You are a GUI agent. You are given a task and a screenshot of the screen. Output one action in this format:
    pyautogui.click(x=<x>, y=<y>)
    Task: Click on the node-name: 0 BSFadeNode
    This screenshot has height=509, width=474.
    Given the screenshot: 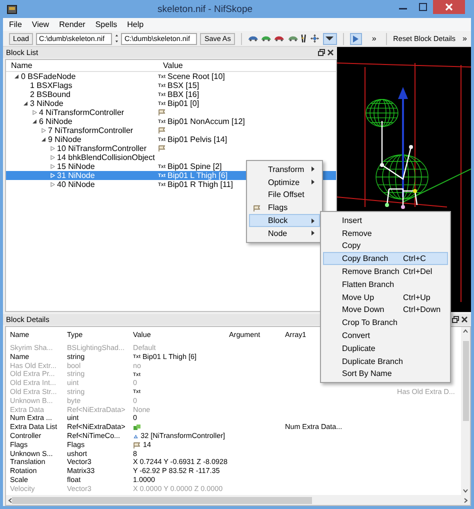 What is the action you would take?
    pyautogui.click(x=48, y=76)
    